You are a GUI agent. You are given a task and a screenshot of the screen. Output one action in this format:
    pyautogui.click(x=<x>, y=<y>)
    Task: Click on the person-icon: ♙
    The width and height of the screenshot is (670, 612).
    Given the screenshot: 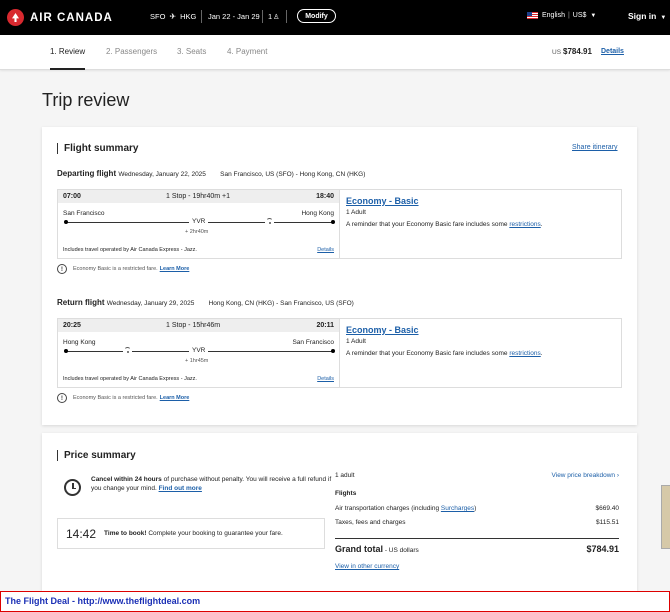 What is the action you would take?
    pyautogui.click(x=276, y=17)
    